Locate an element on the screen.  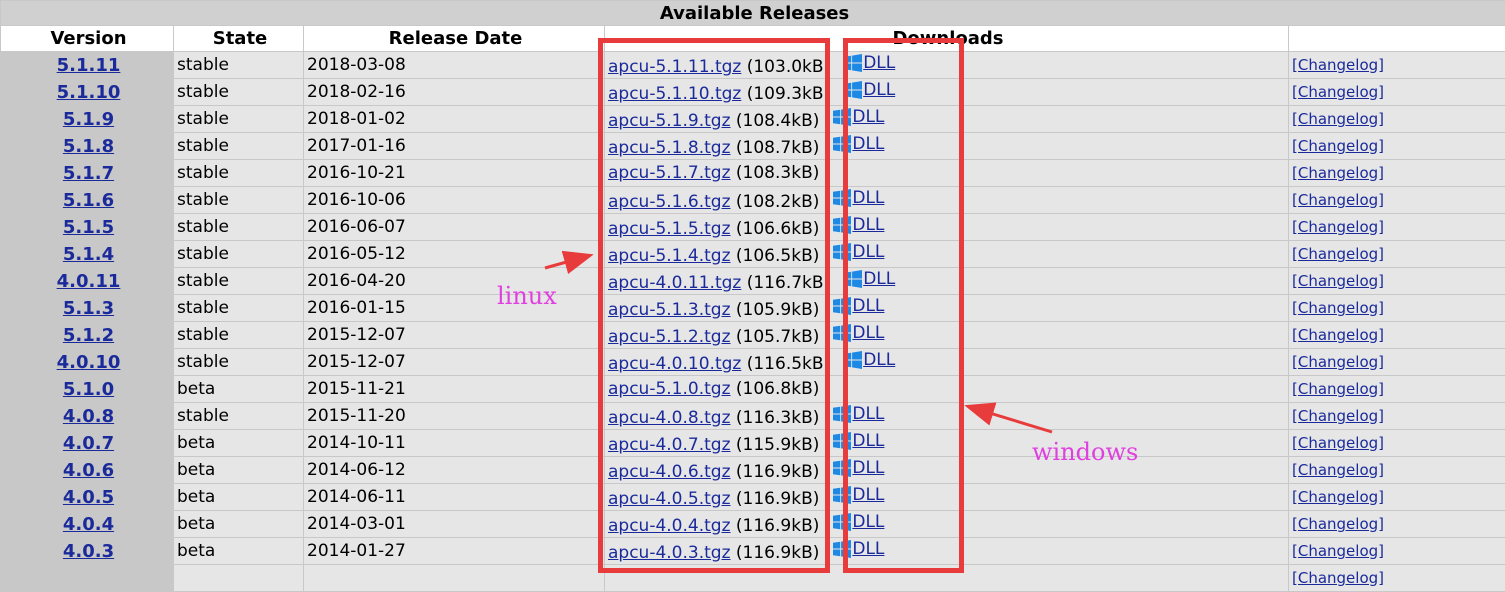
linux-label: linux is located at coordinates (527, 296).